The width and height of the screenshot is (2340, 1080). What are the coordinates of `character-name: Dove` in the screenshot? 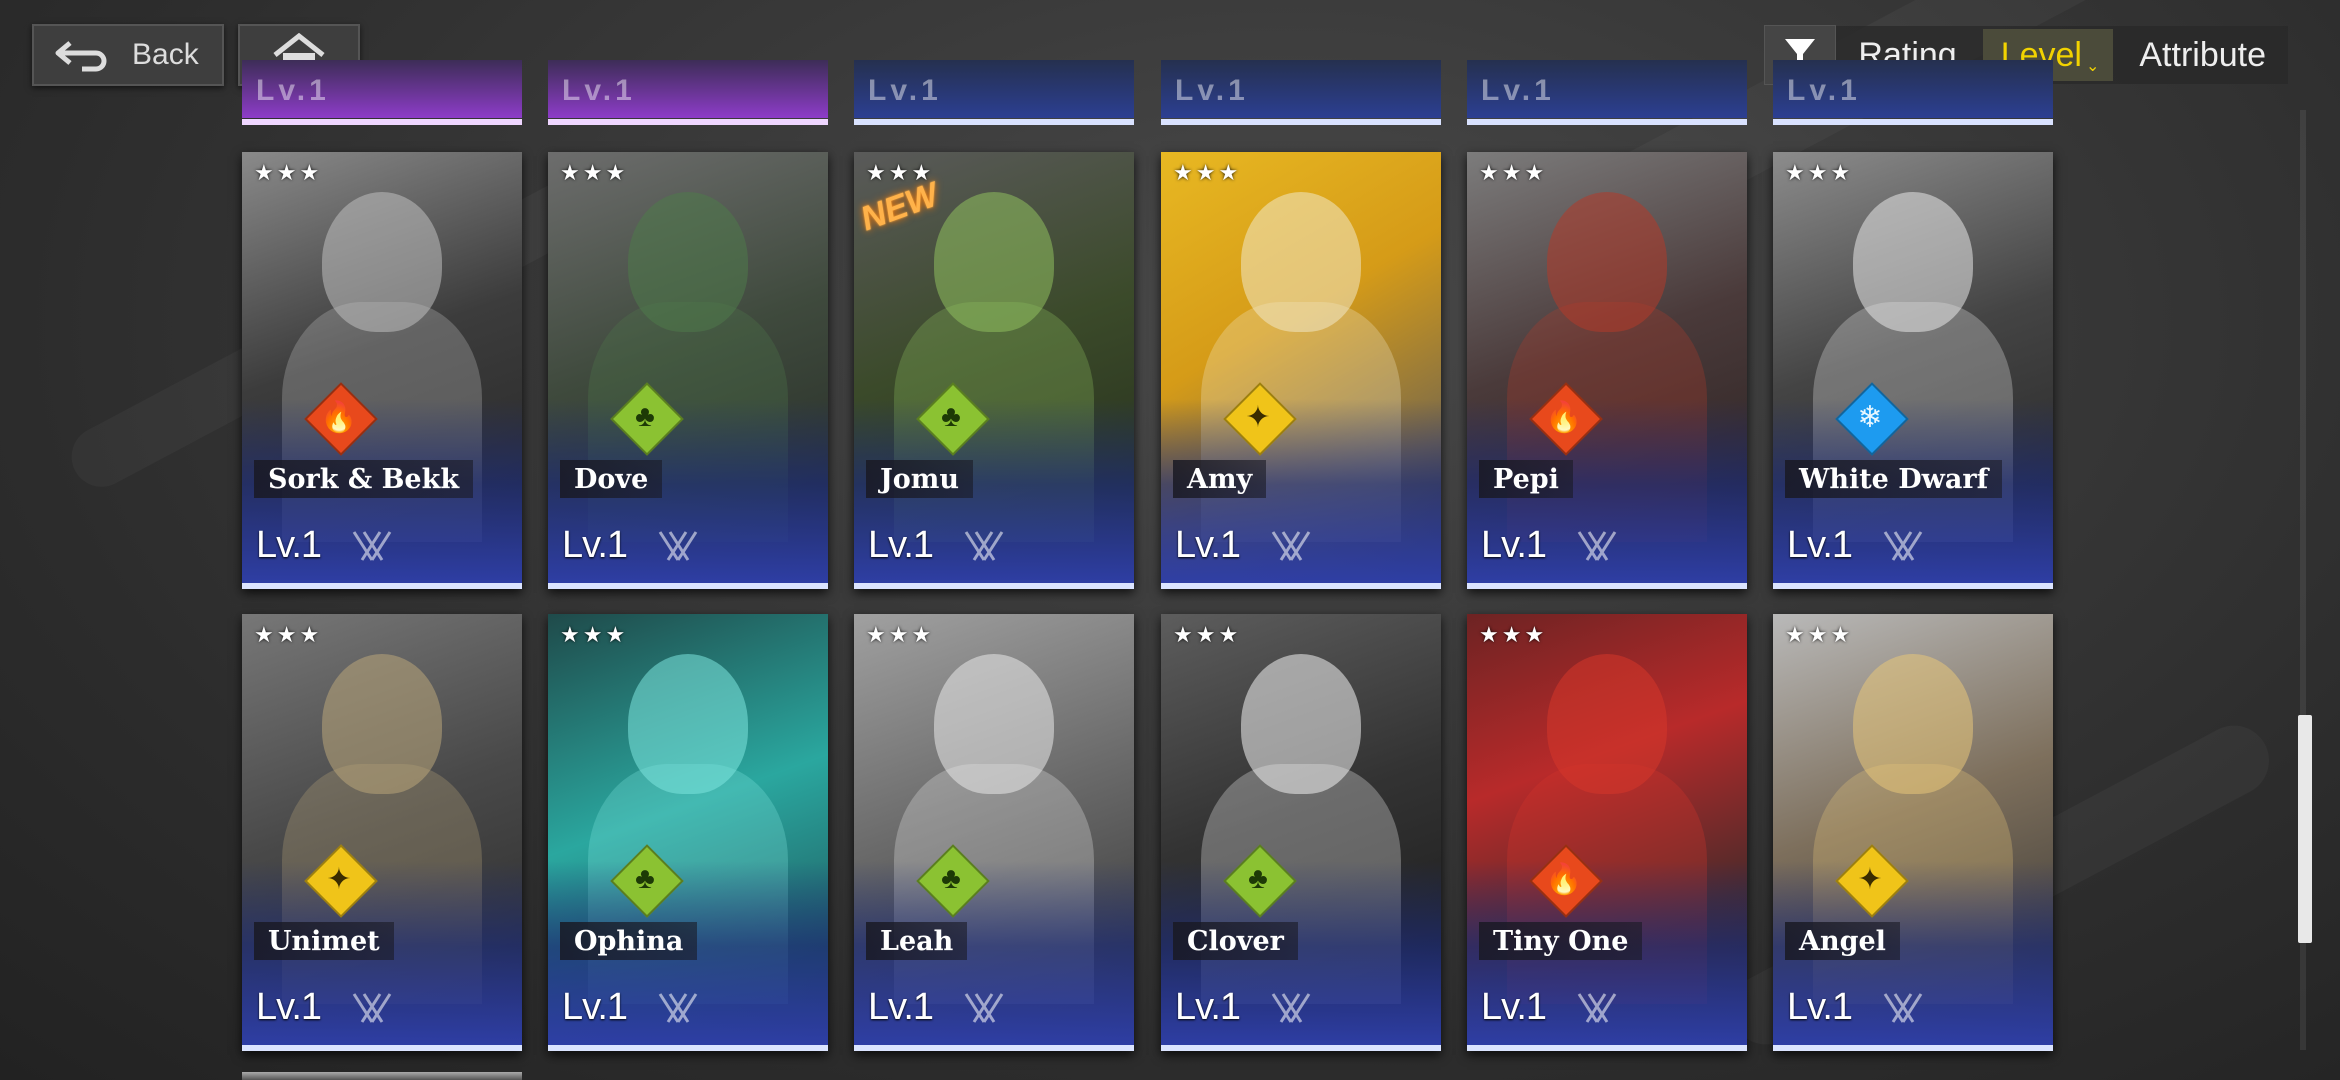 It's located at (611, 479).